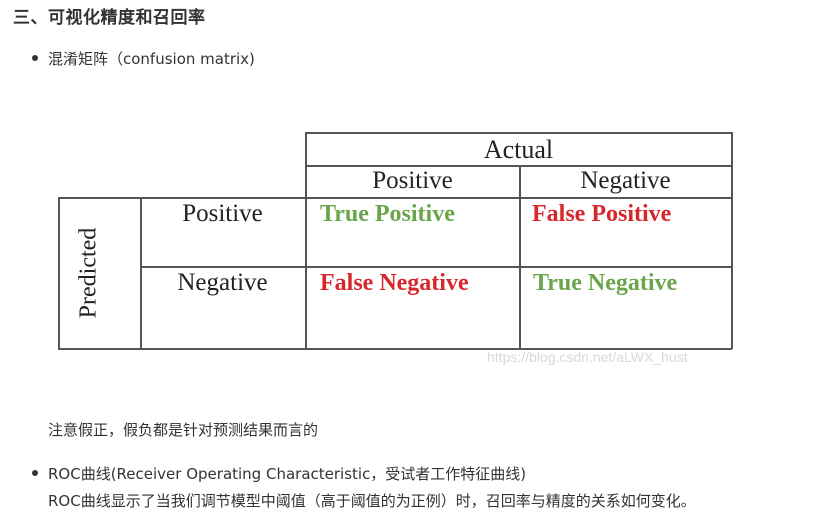  Describe the element at coordinates (587, 357) in the screenshot. I see `watermark: https://blog.csdn.net/aLWX_hust` at that location.